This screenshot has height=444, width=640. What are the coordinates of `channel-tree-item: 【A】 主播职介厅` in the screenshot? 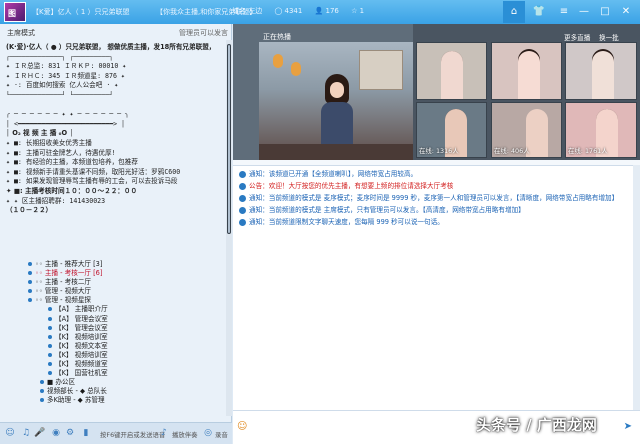 It's located at (113, 309).